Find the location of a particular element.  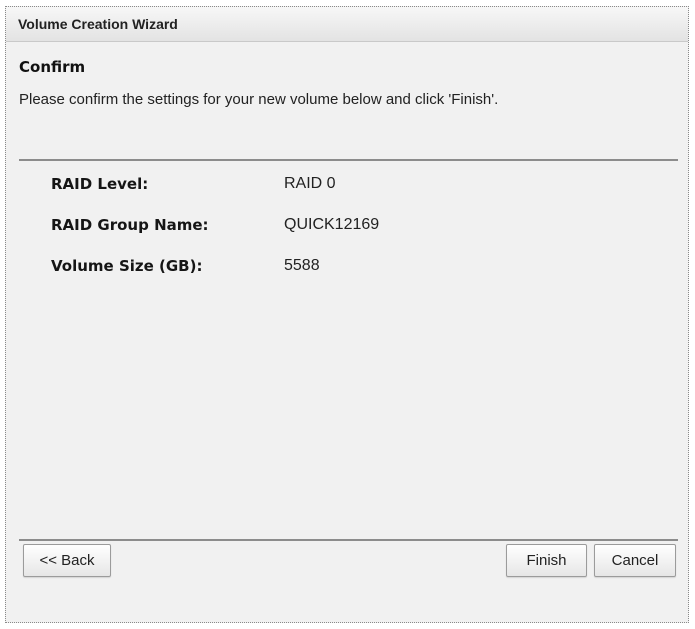

setting-label: RAID Level: is located at coordinates (100, 184).